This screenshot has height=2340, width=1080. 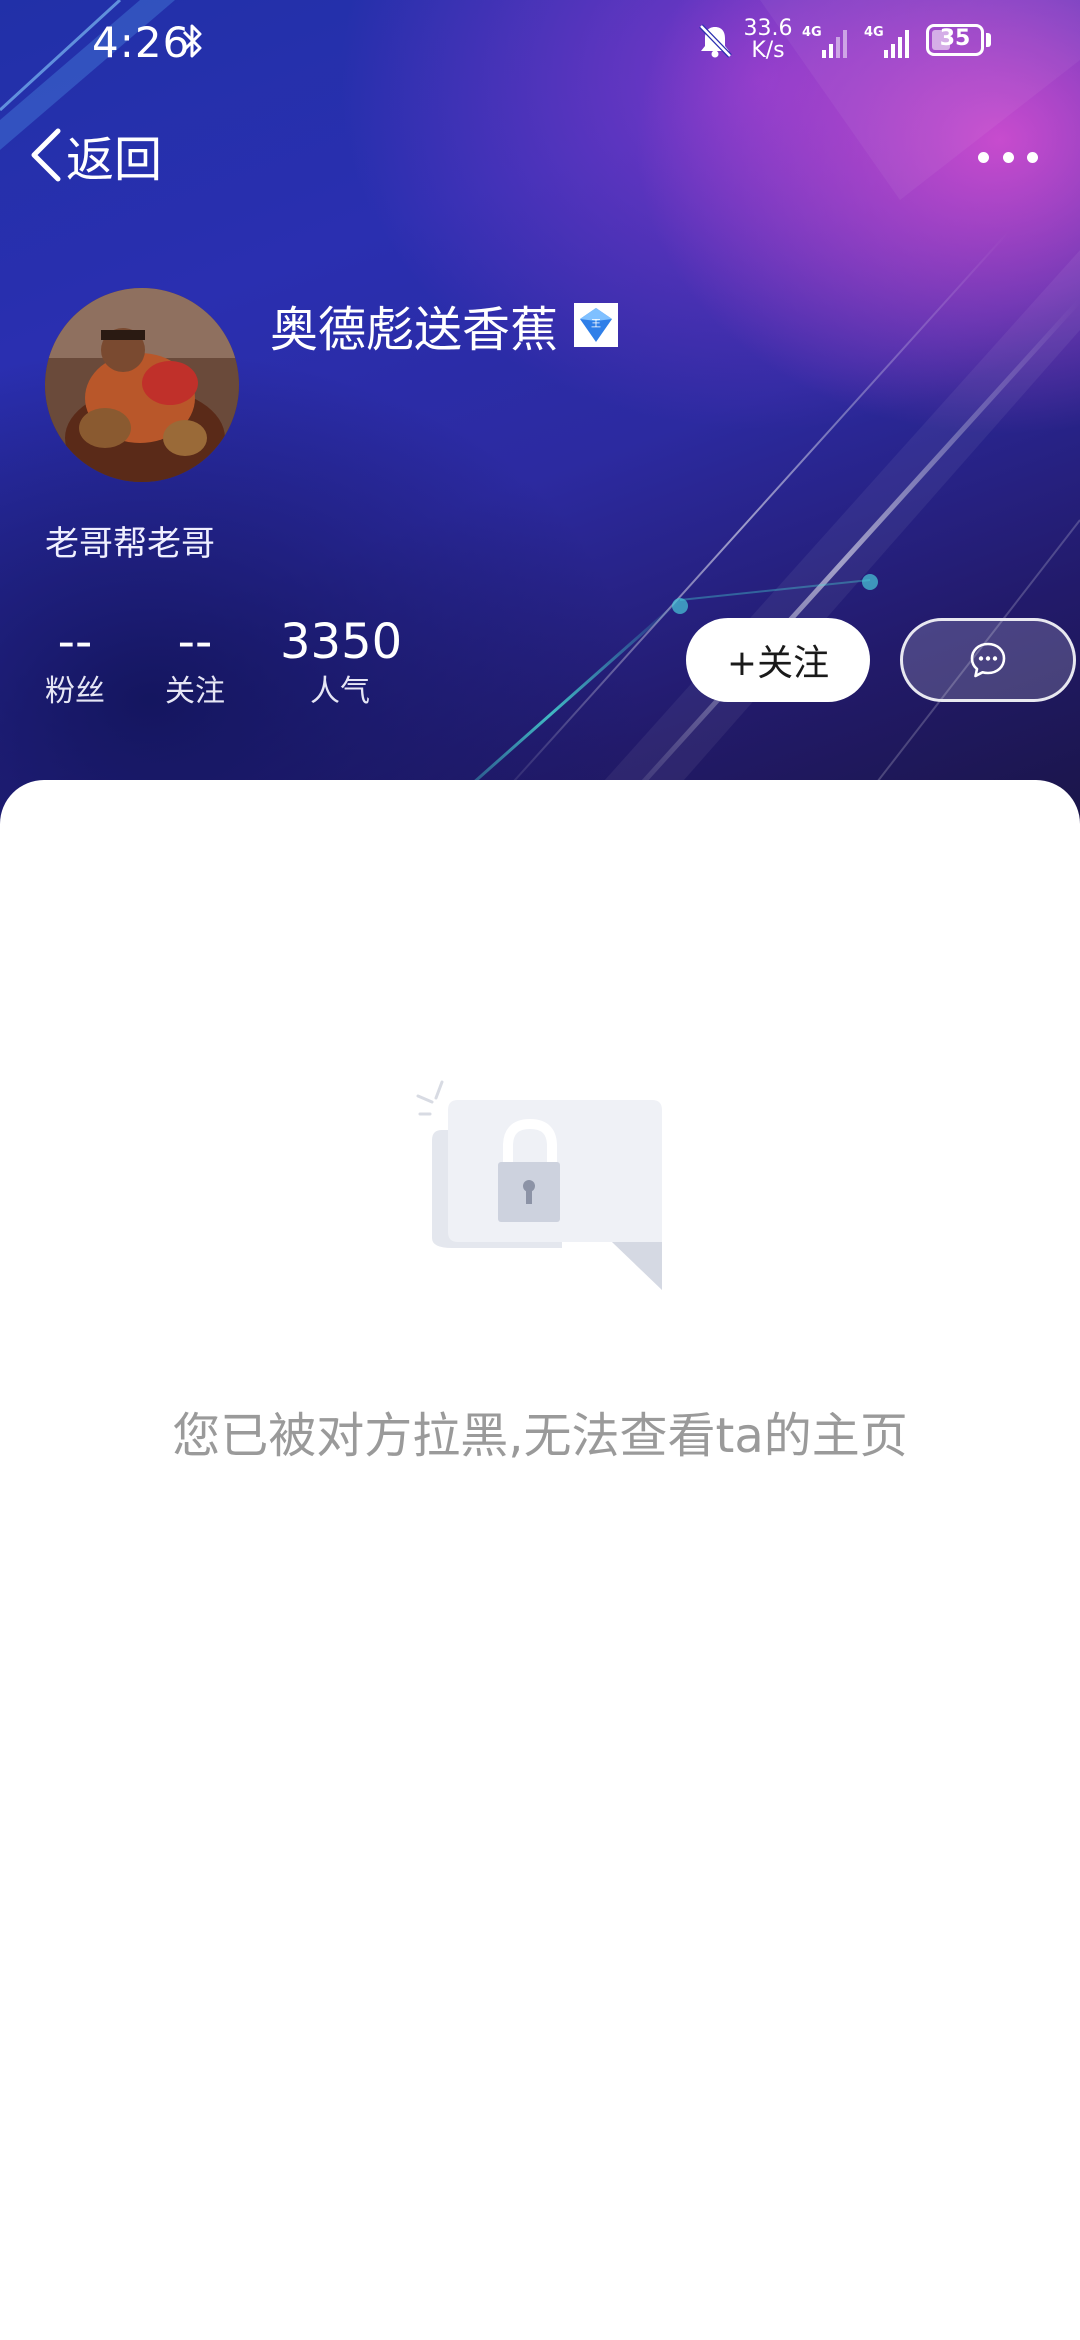 I want to click on avatar, so click(x=142, y=385).